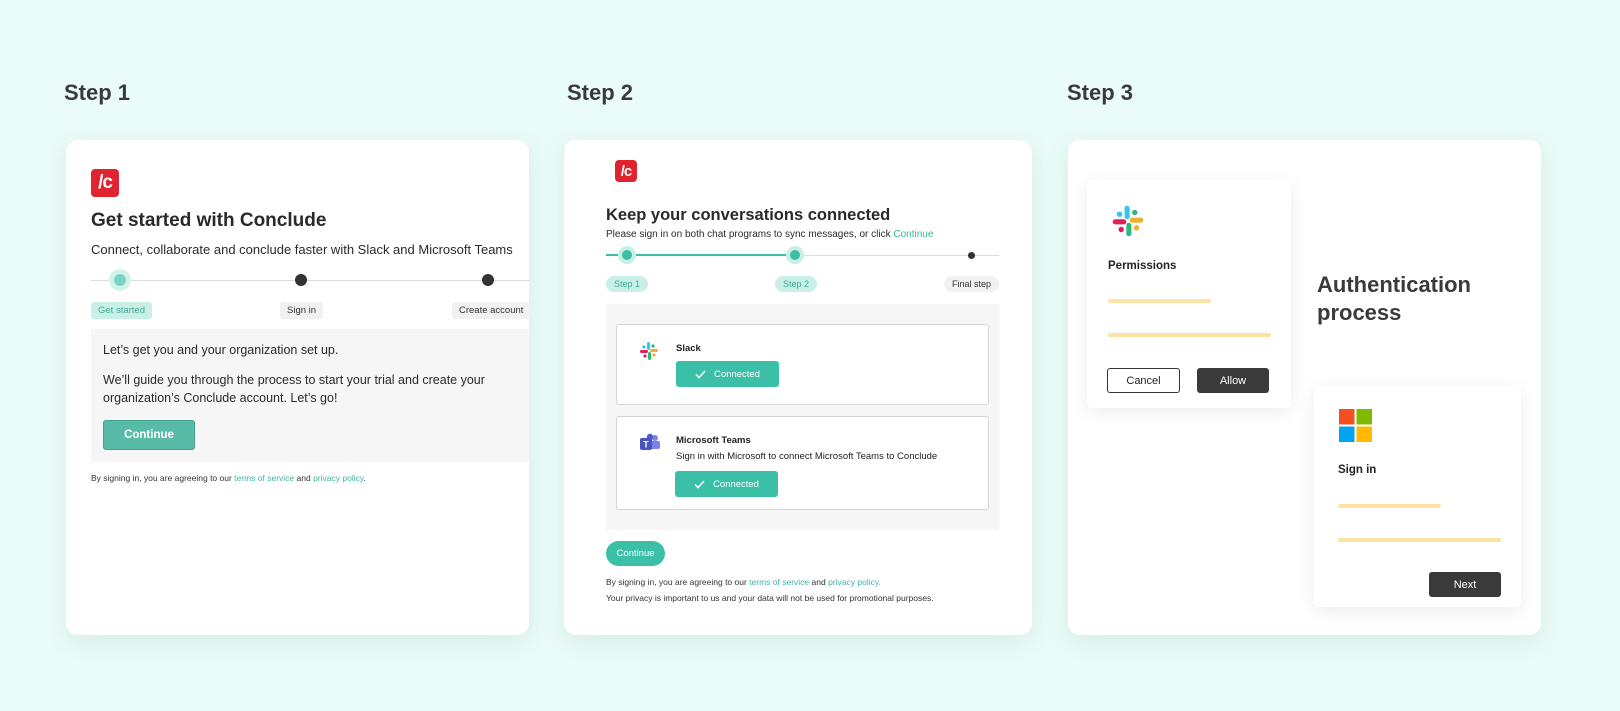 The width and height of the screenshot is (1620, 711). Describe the element at coordinates (1189, 294) in the screenshot. I see `permissions-dialog: Permissions Cancel Allow` at that location.